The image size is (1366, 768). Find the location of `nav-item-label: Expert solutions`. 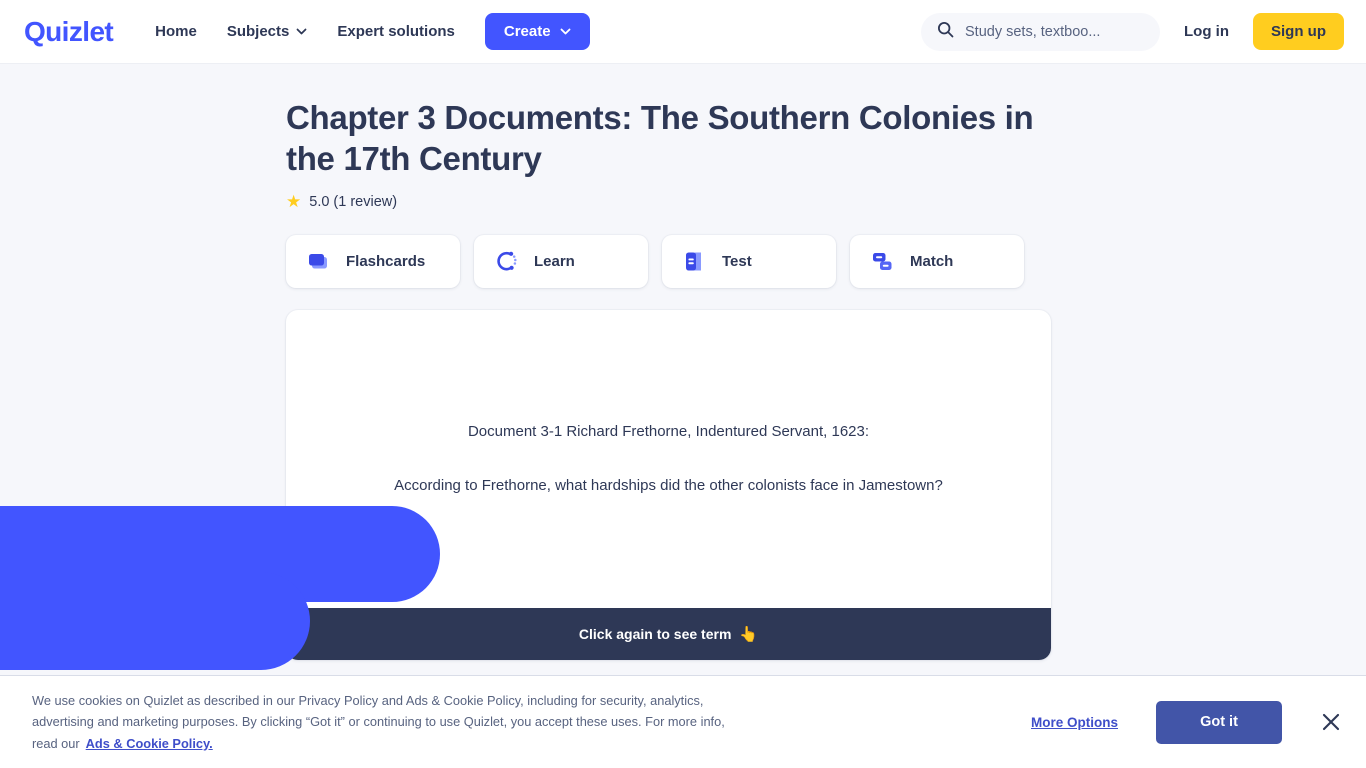

nav-item-label: Expert solutions is located at coordinates (396, 31).